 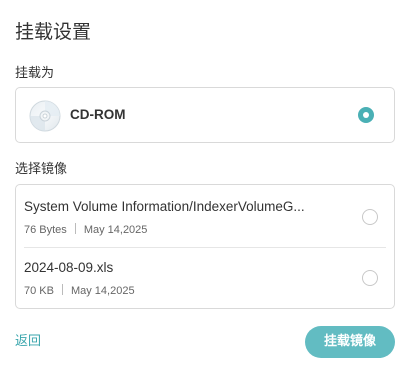 I want to click on dialog-title: 挂载设置, so click(x=53, y=32).